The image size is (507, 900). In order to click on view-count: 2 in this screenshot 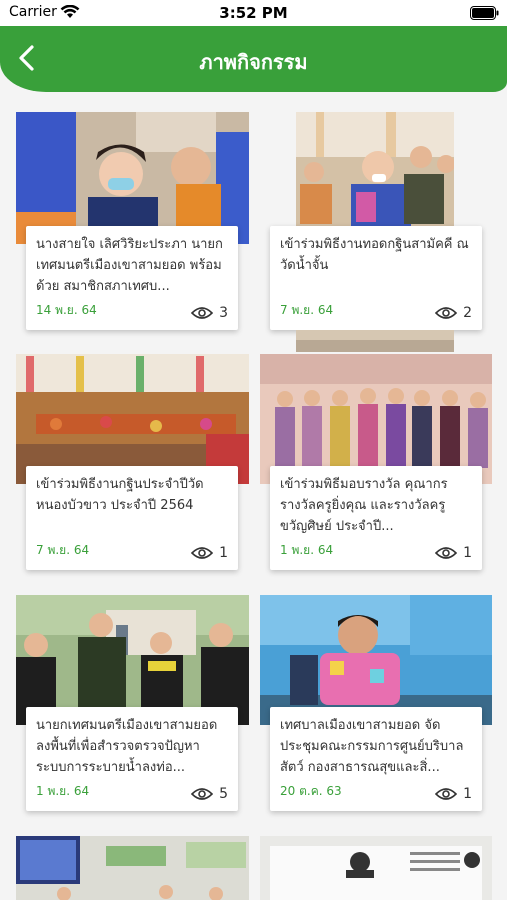, I will do `click(453, 313)`.